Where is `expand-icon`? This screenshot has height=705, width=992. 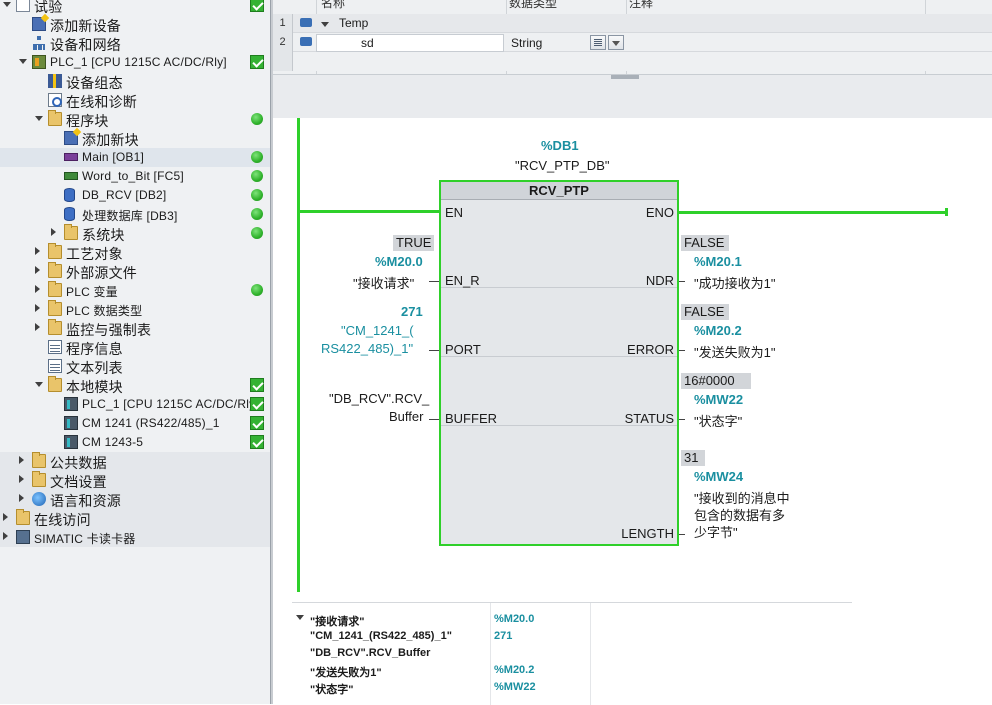 expand-icon is located at coordinates (325, 24).